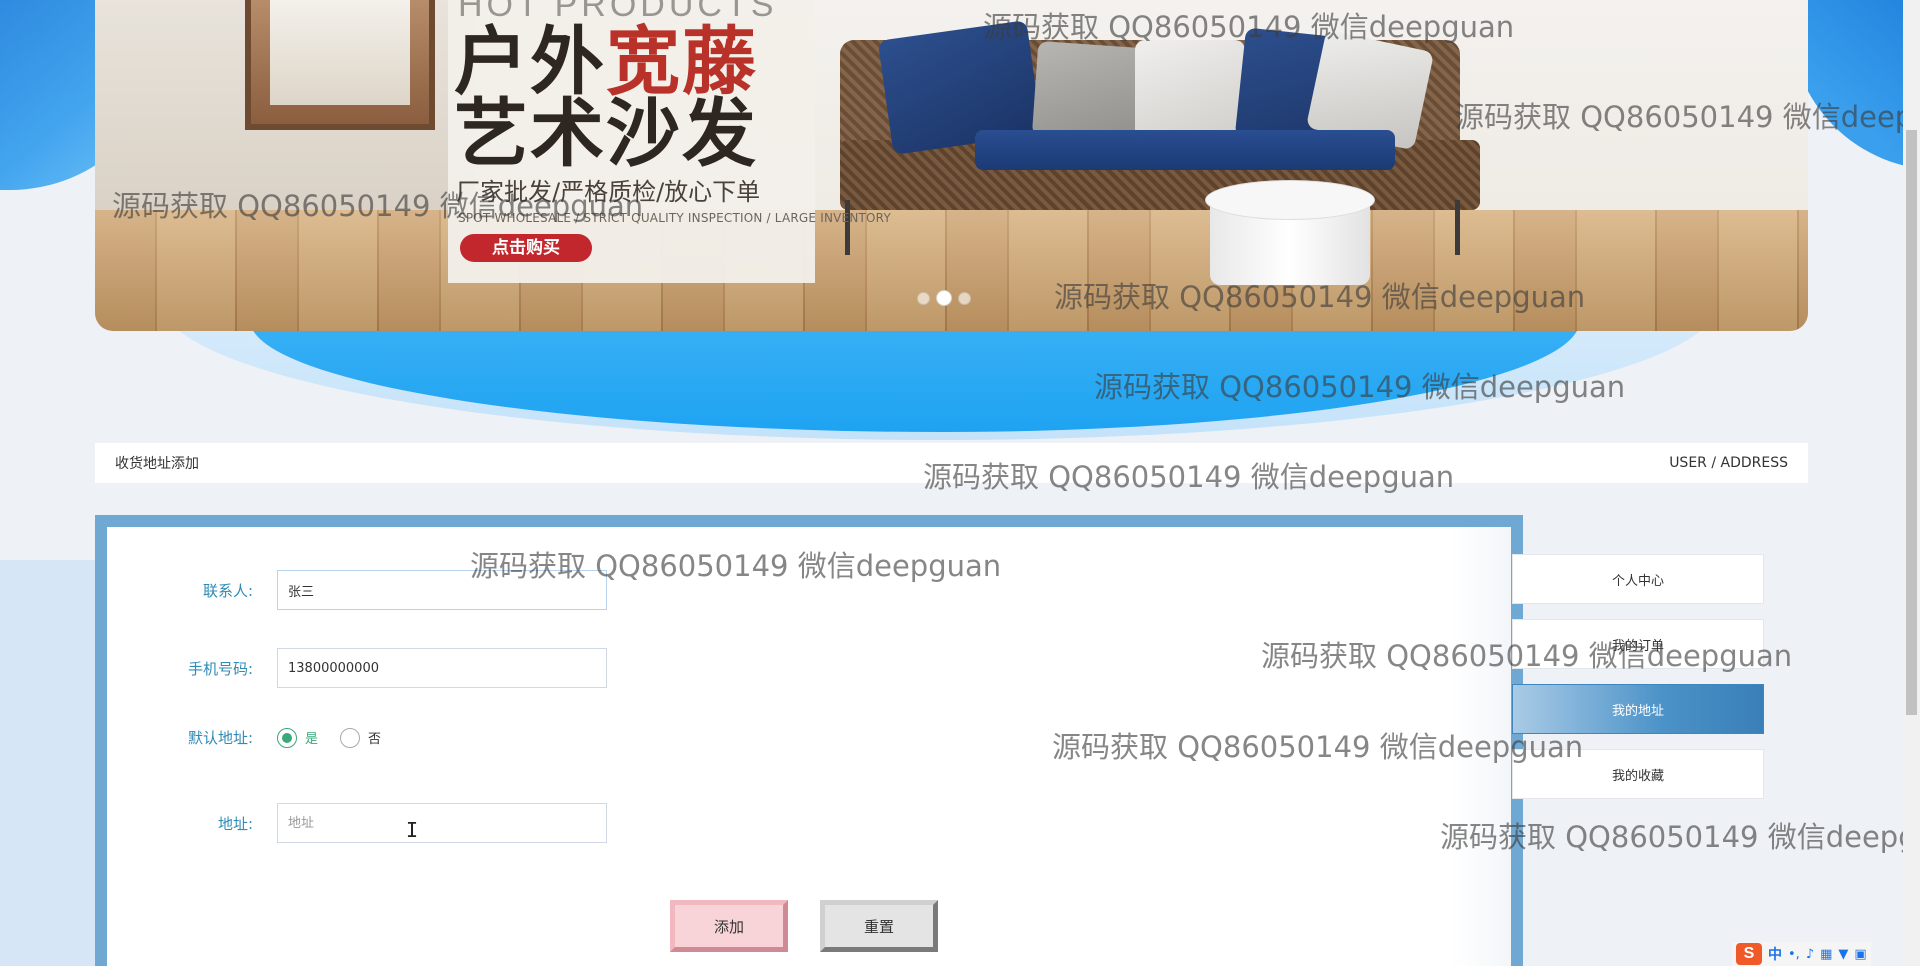 This screenshot has width=1920, height=966. I want to click on reset-button: 重置, so click(879, 926).